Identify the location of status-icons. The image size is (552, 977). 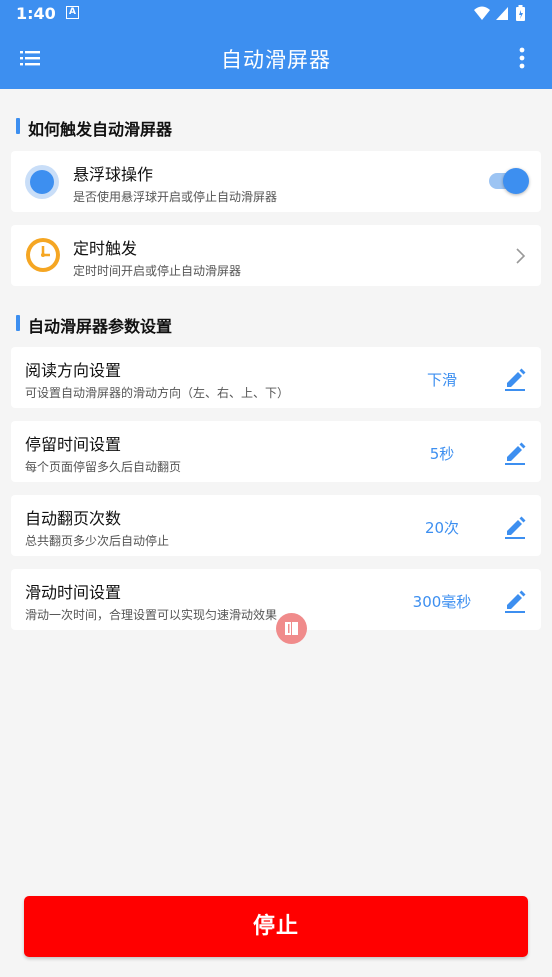
(505, 16).